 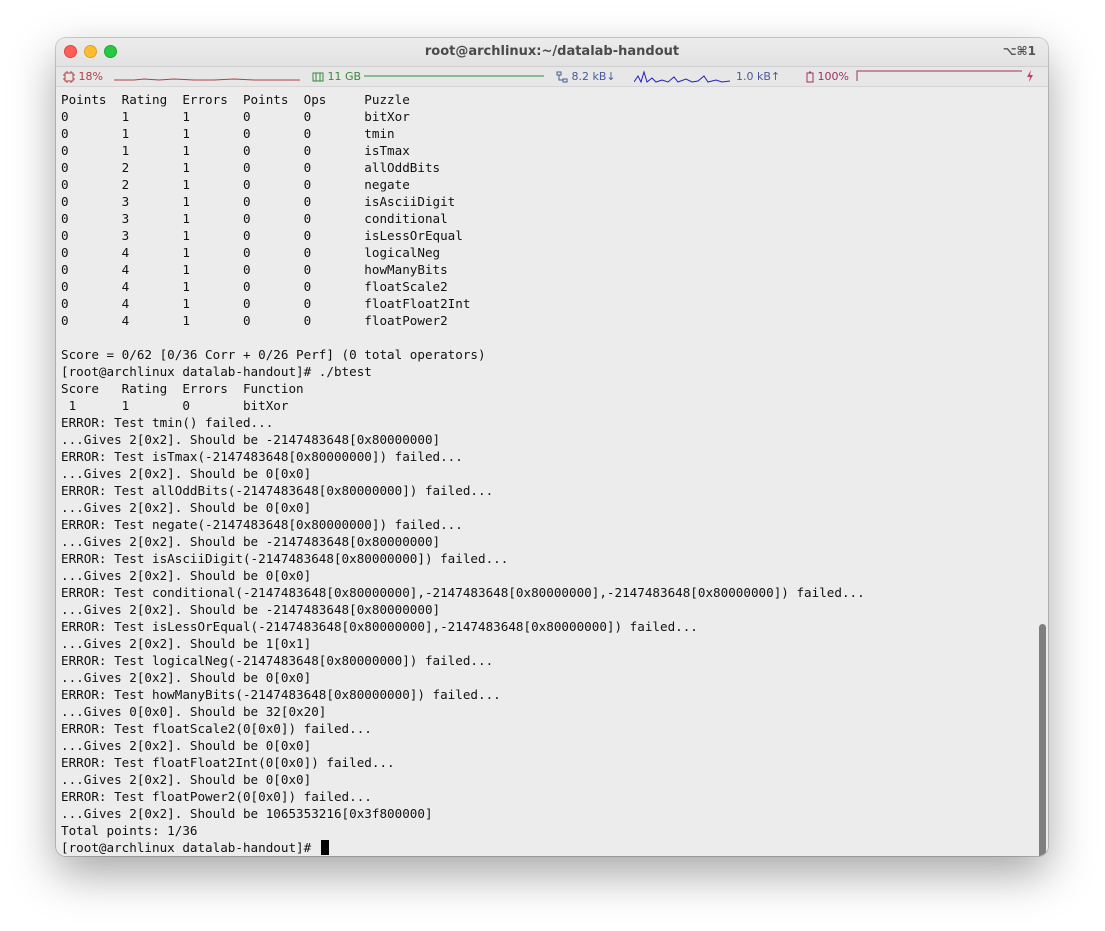 What do you see at coordinates (344, 76) in the screenshot?
I see `memory-value: 11 GB` at bounding box center [344, 76].